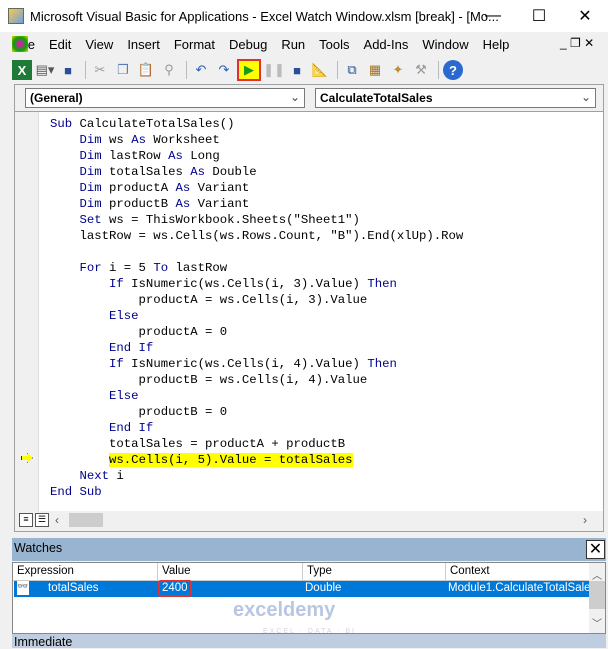 This screenshot has height=649, width=608. I want to click on menu-view: View, so click(99, 44).